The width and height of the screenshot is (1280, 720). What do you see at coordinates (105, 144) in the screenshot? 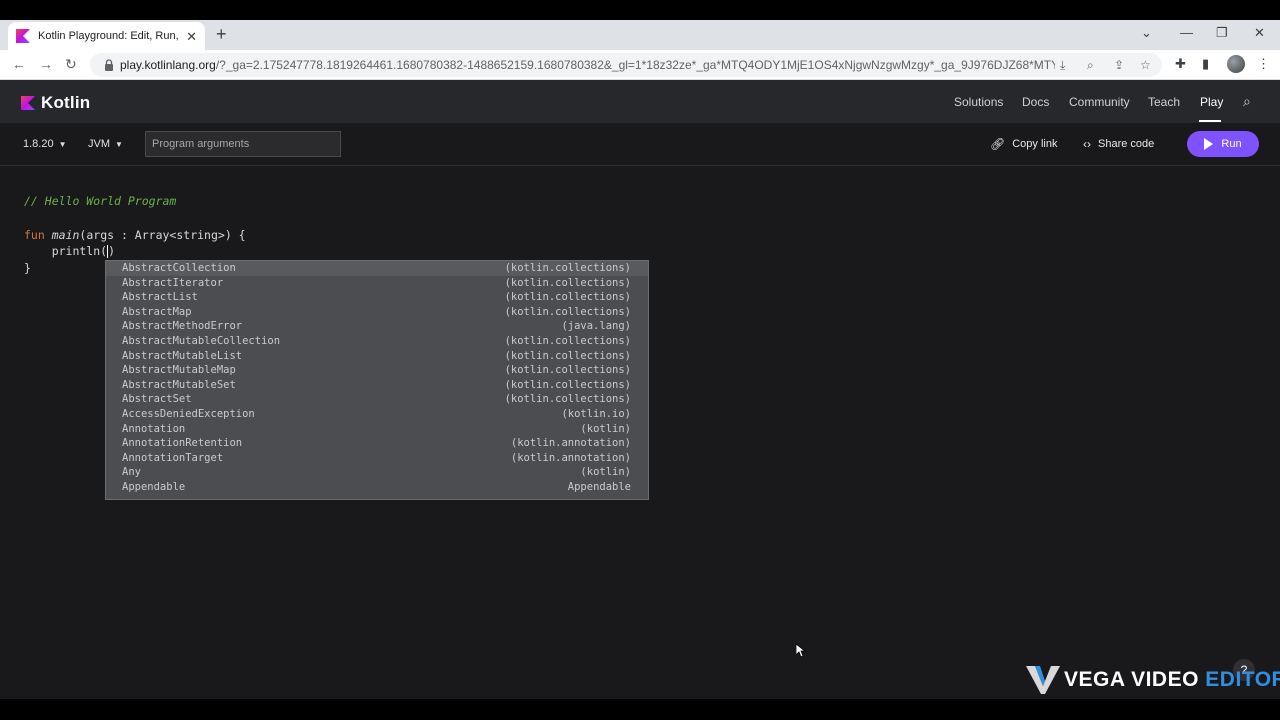
I see `platform-select: JVM ▼` at bounding box center [105, 144].